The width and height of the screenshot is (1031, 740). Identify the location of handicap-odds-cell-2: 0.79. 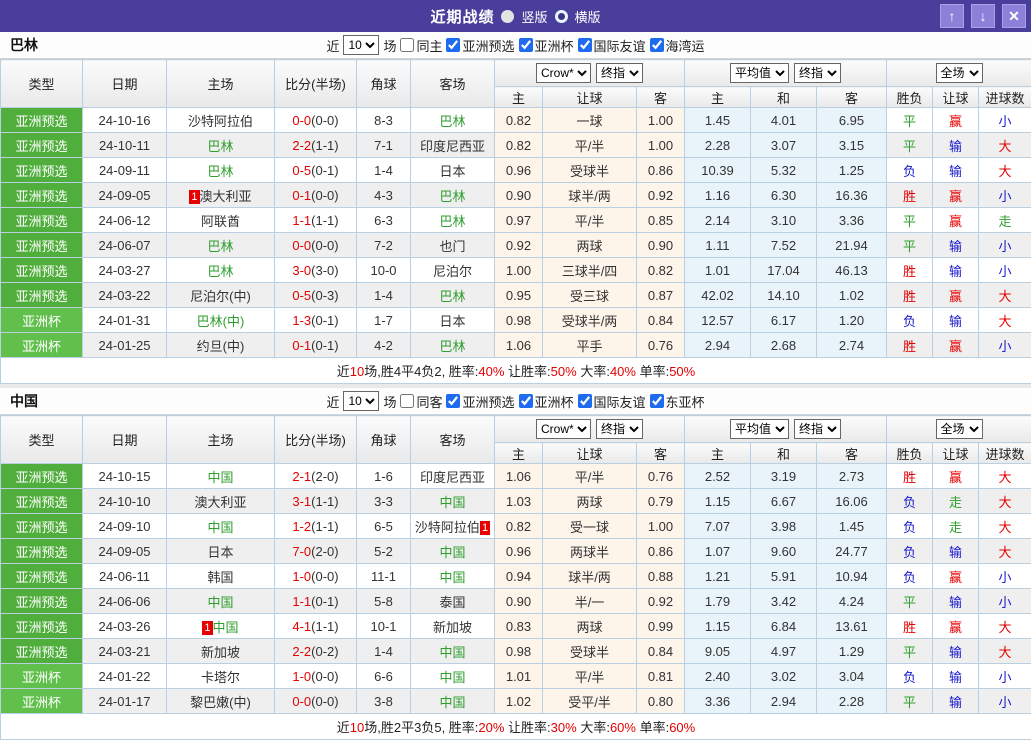
(661, 501).